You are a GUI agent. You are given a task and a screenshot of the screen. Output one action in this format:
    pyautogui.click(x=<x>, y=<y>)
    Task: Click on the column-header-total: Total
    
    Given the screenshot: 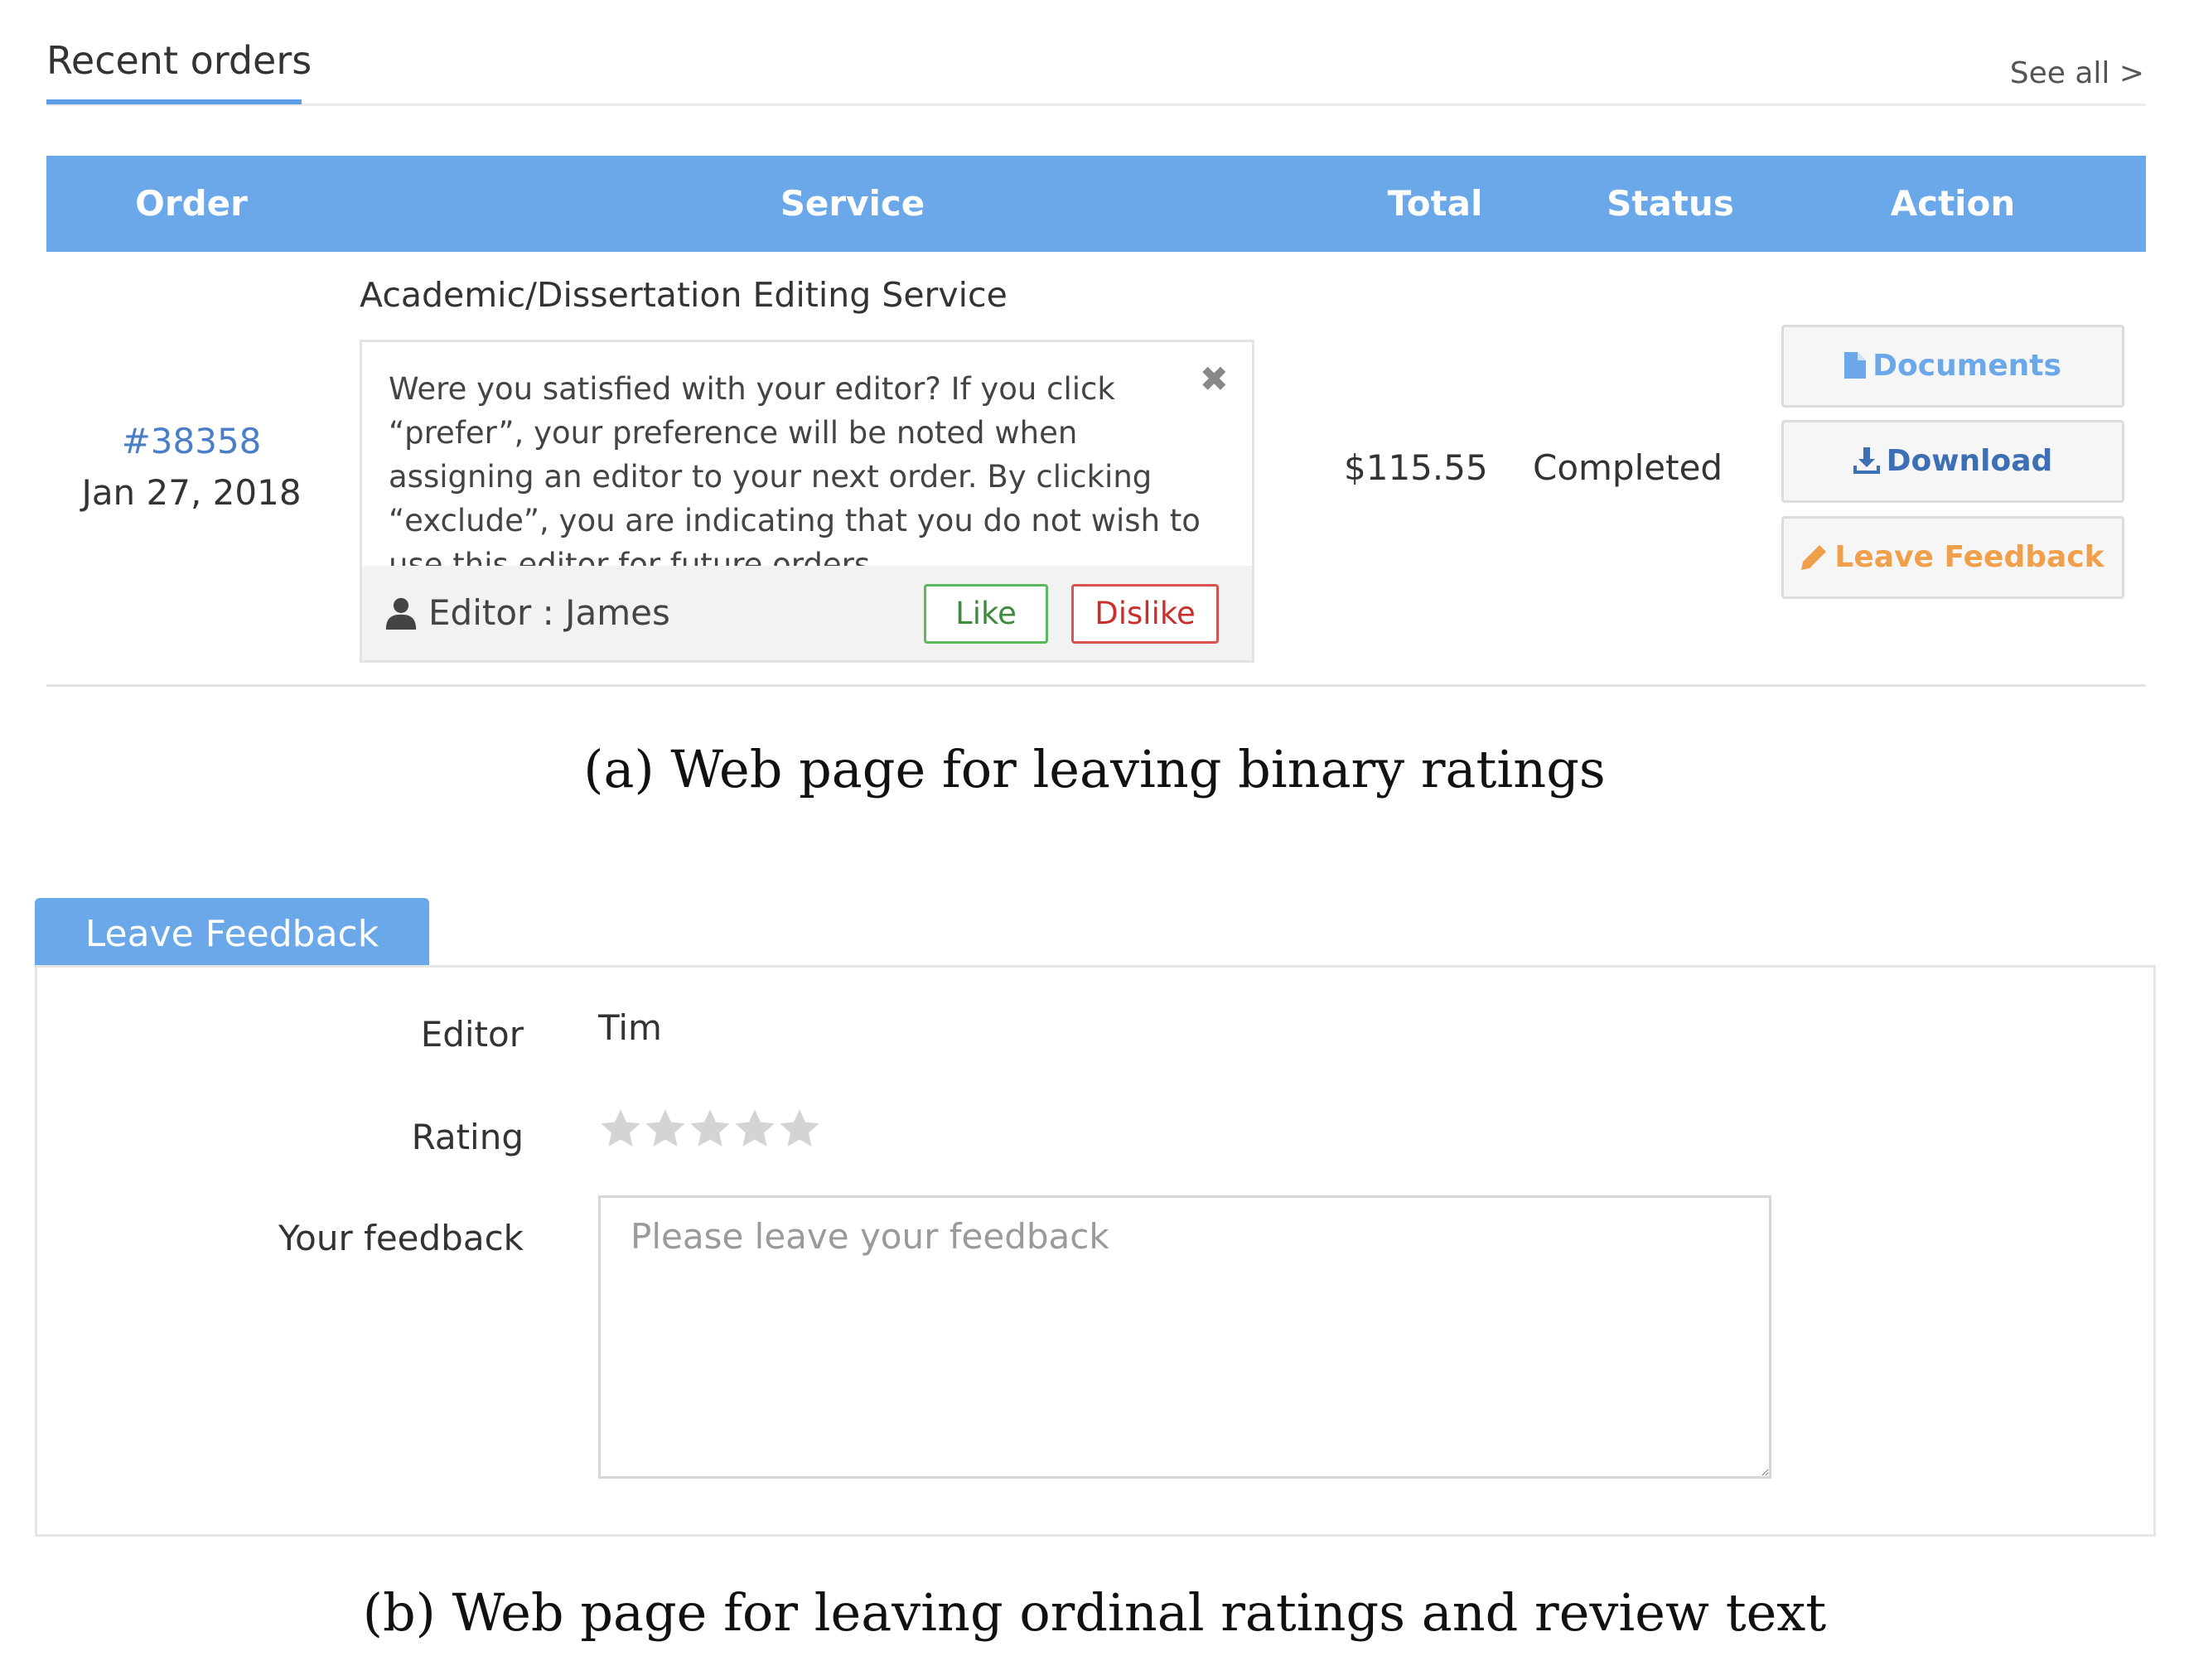 What is the action you would take?
    pyautogui.click(x=1435, y=203)
    